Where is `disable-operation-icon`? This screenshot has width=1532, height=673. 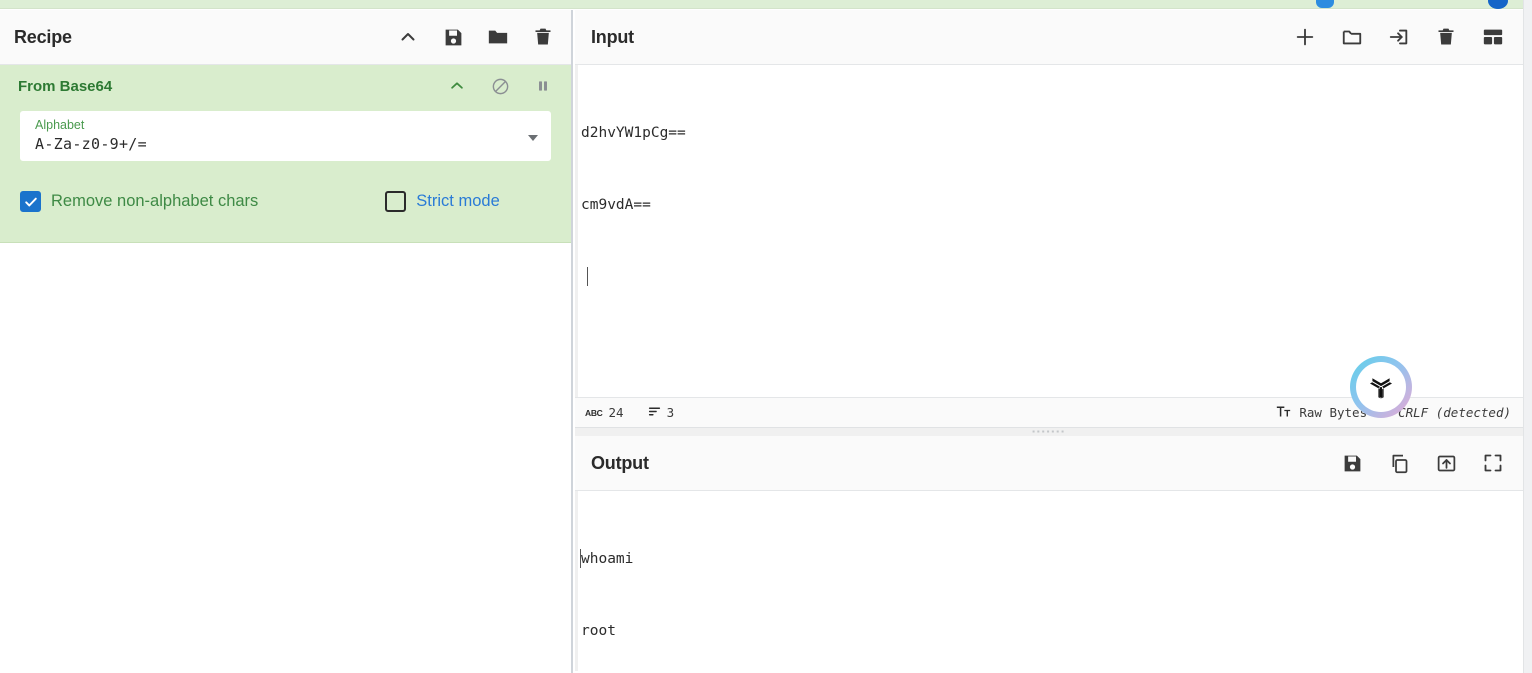 disable-operation-icon is located at coordinates (500, 86).